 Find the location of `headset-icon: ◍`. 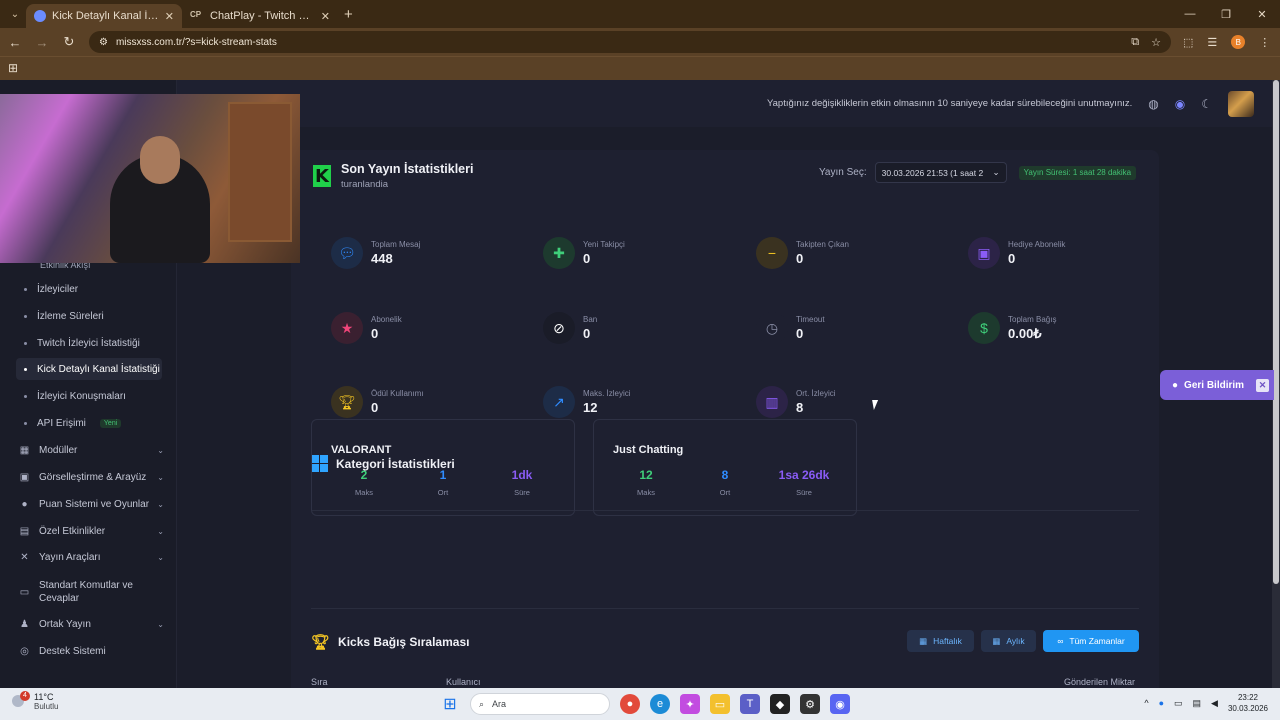

headset-icon: ◍ is located at coordinates (1153, 104).